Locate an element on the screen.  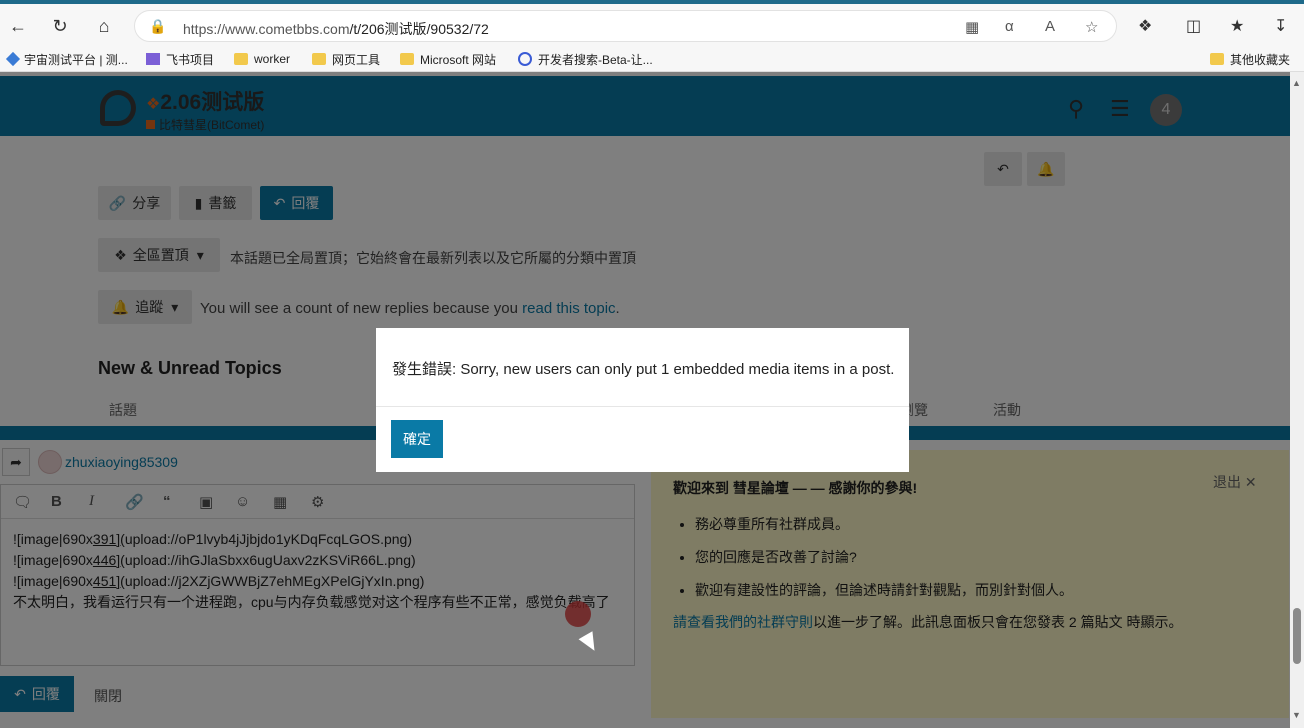
bookmark-item: 飞书项目 is located at coordinates (180, 59).